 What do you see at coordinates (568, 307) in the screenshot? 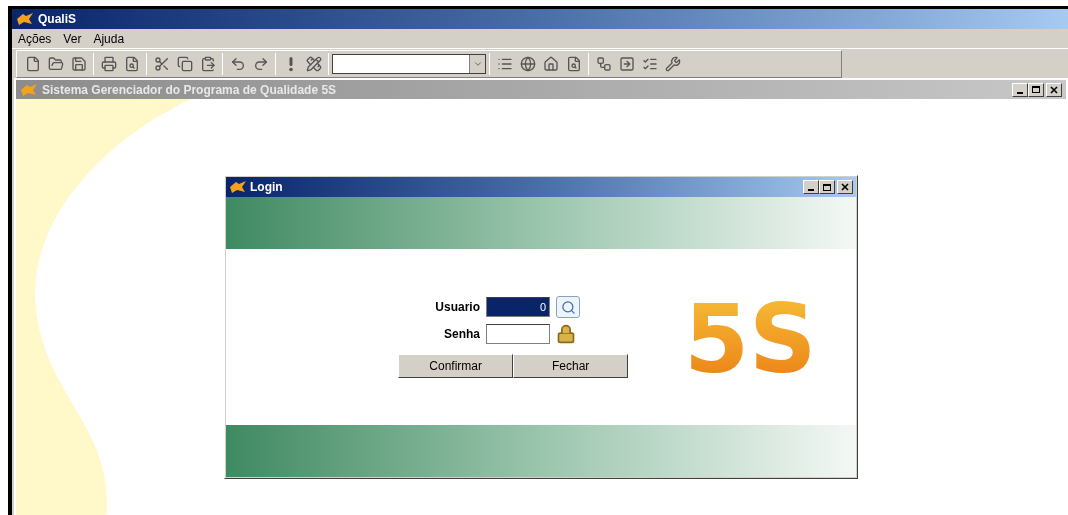
I see `search-icon` at bounding box center [568, 307].